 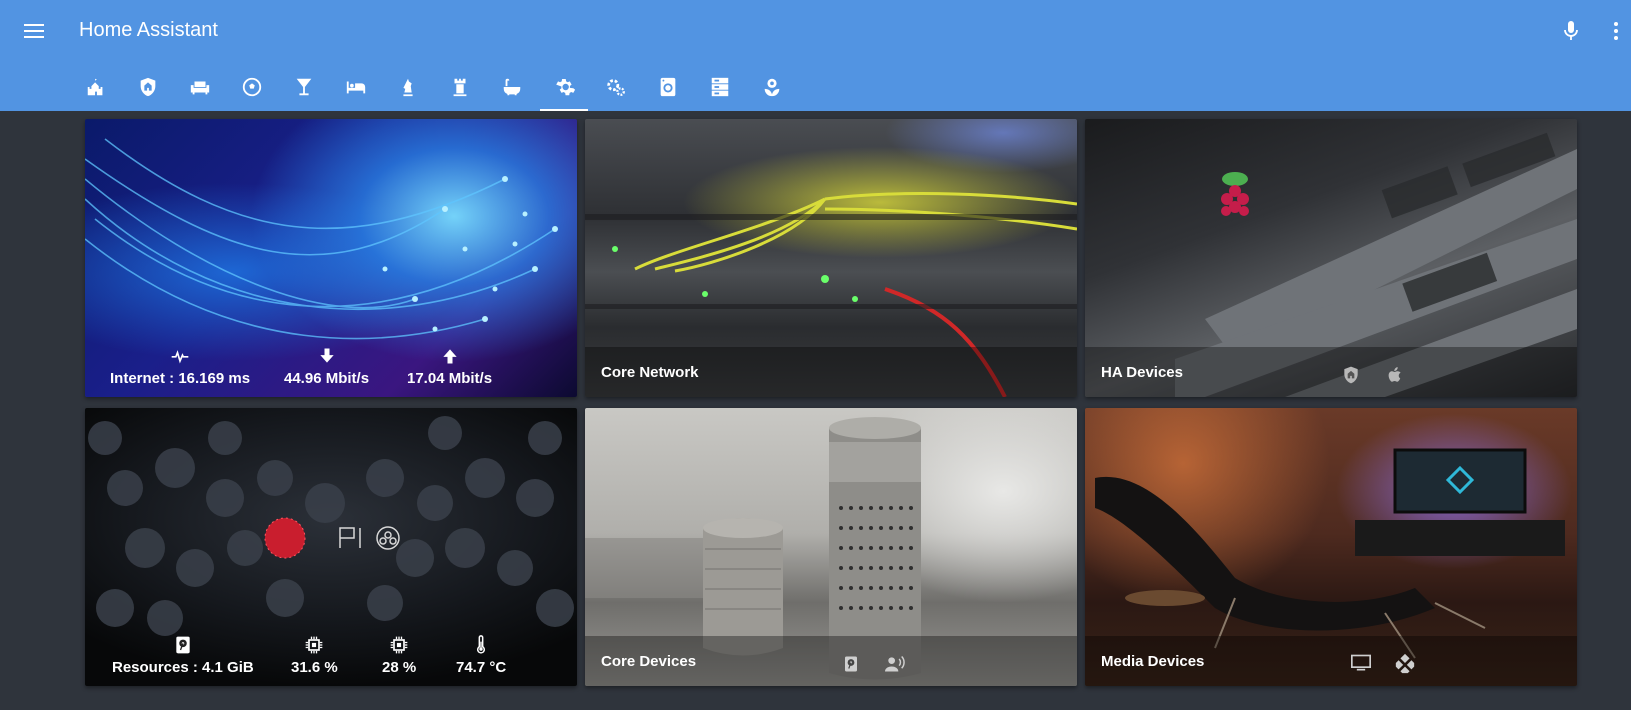 I want to click on card-title: HA Devices, so click(x=1142, y=372).